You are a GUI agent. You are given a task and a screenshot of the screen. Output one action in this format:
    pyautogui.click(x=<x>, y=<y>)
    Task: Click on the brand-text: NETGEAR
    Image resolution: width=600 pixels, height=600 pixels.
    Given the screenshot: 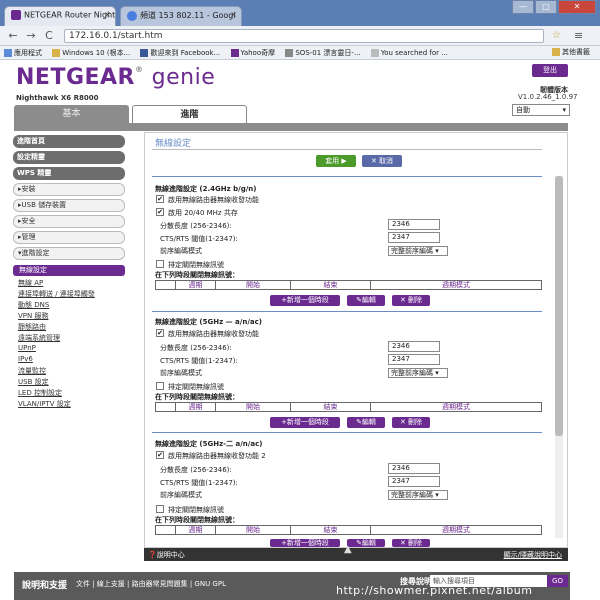 What is the action you would take?
    pyautogui.click(x=75, y=77)
    